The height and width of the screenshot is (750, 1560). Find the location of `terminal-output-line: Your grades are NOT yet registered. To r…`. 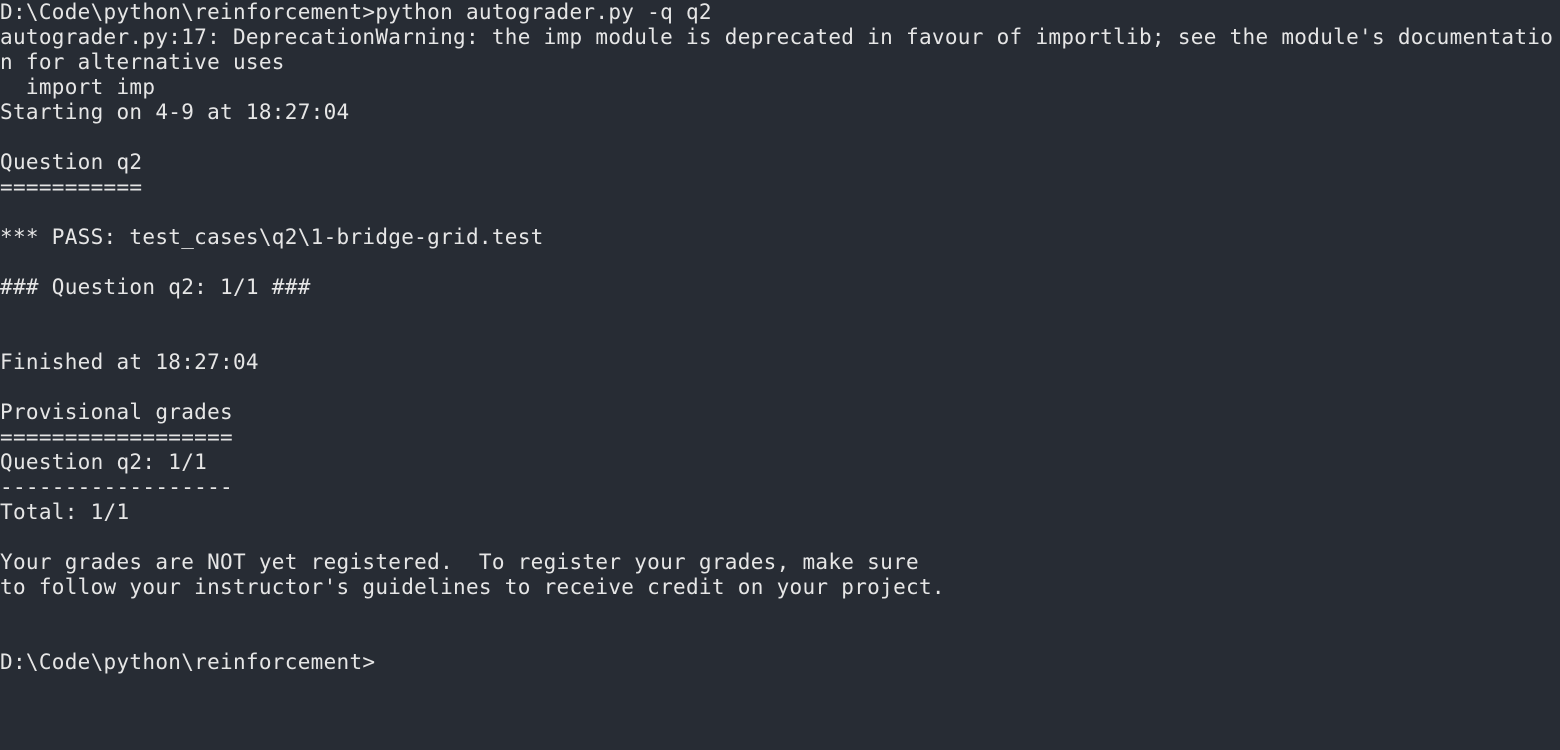

terminal-output-line: Your grades are NOT yet registered. To r… is located at coordinates (459, 562).